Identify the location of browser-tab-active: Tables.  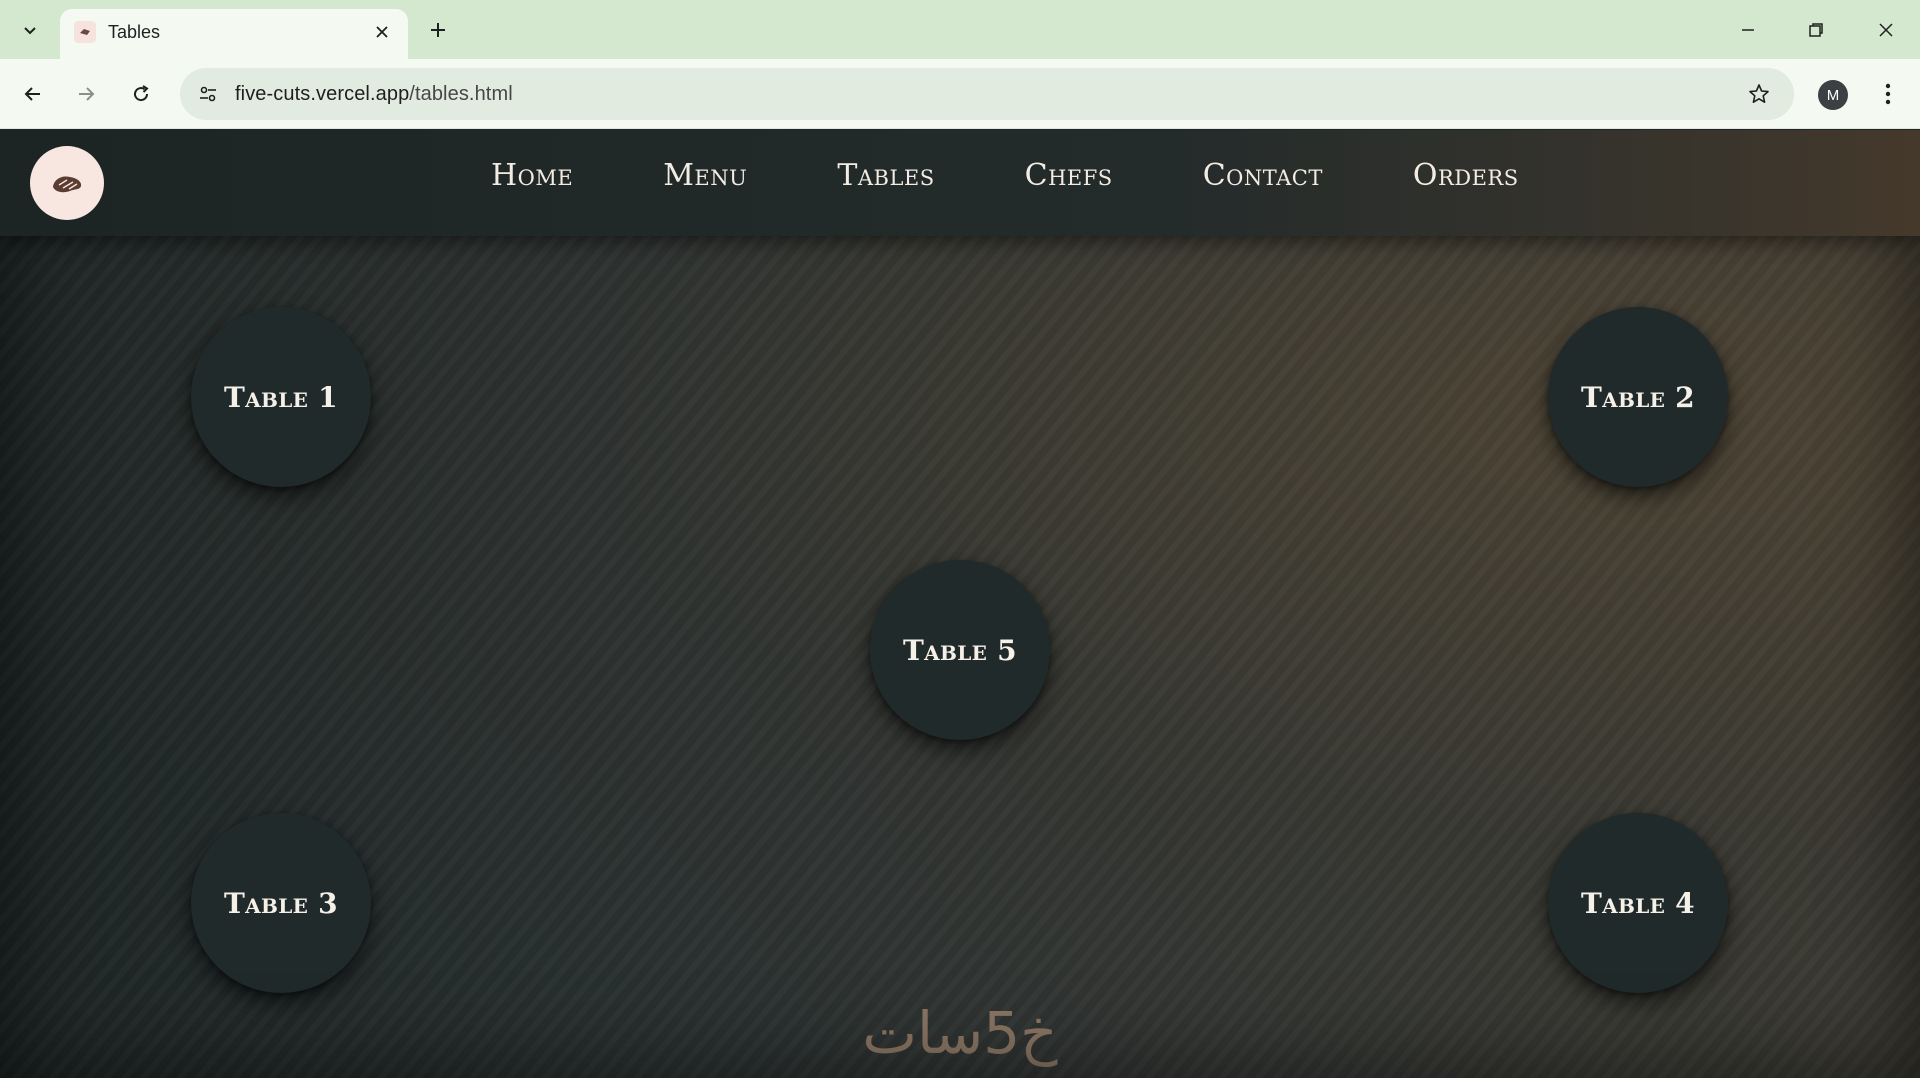
(234, 34).